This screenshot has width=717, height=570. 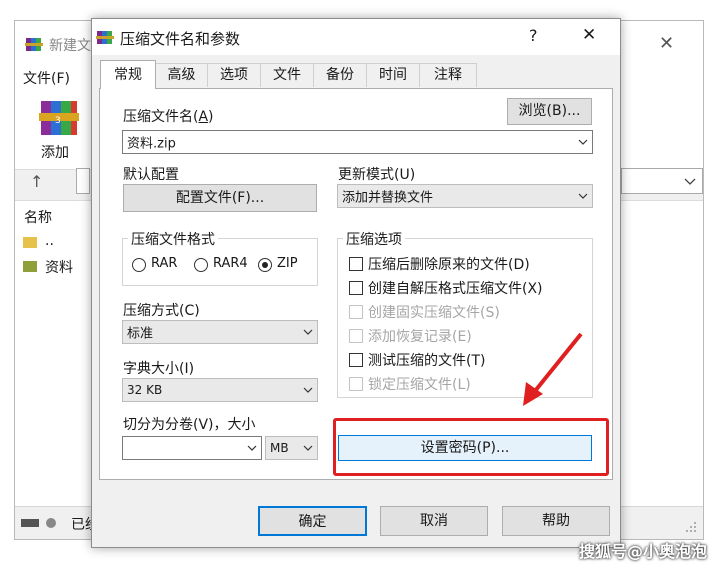 What do you see at coordinates (128, 74) in the screenshot?
I see `tab-general: 常规` at bounding box center [128, 74].